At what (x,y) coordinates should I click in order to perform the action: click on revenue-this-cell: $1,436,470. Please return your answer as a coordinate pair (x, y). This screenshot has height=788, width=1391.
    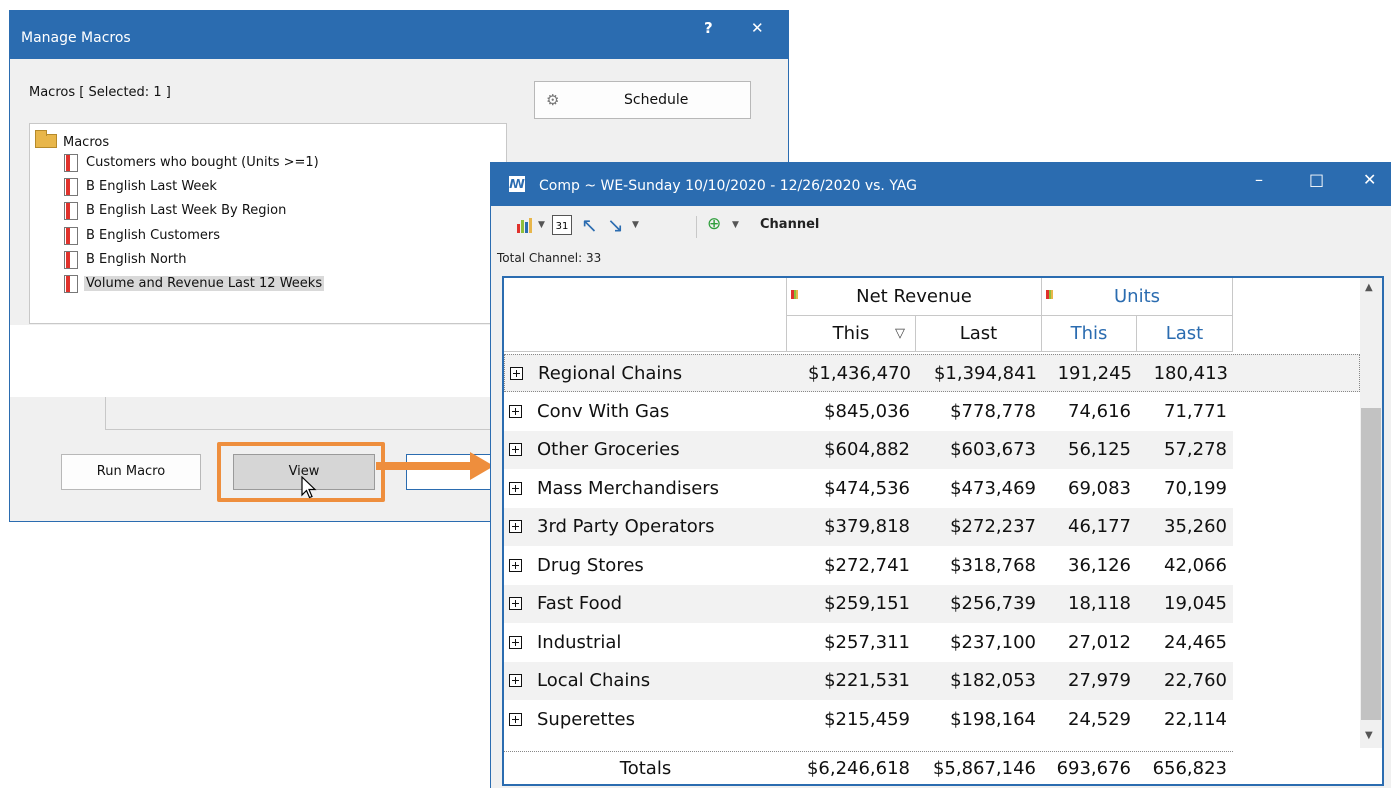
    Looking at the image, I should click on (859, 373).